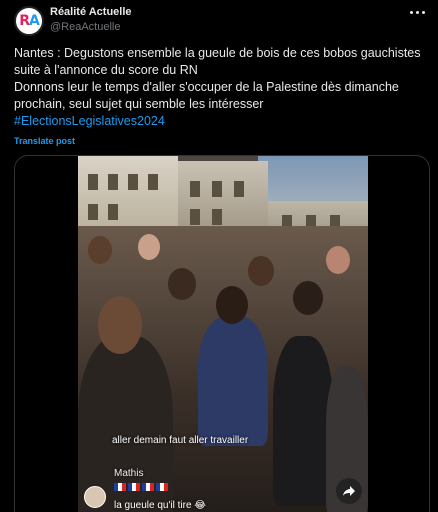 The height and width of the screenshot is (512, 438). I want to click on avatar-letter-a: A, so click(34, 21).